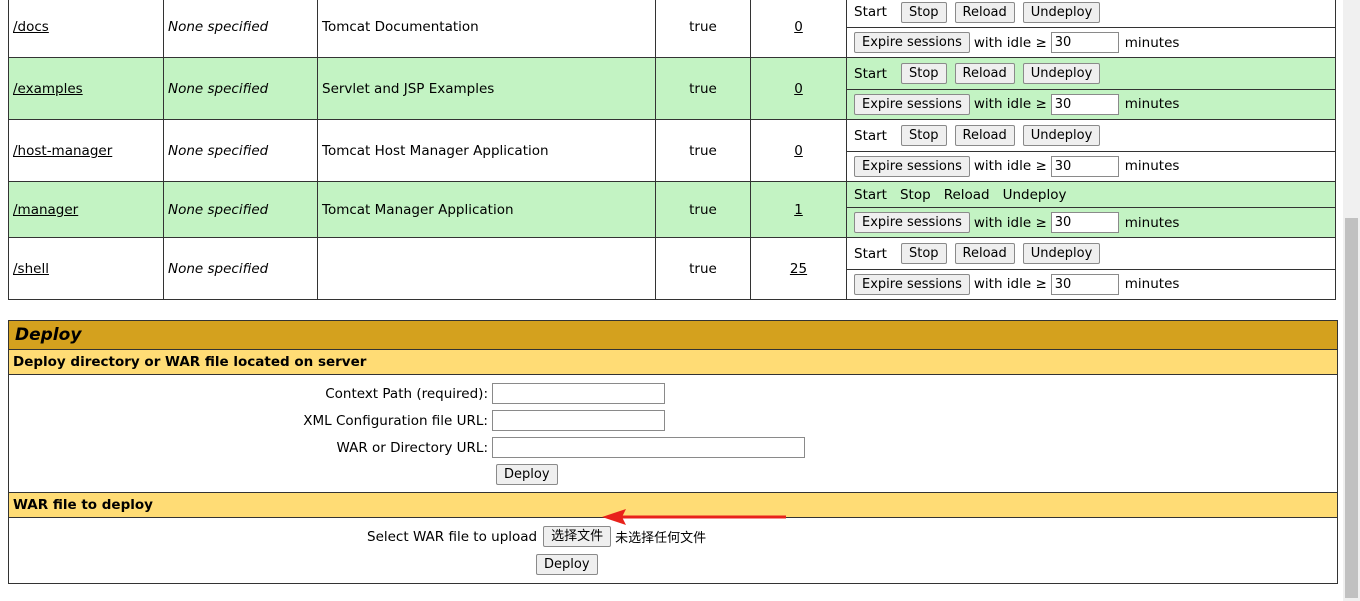 This screenshot has height=601, width=1360. Describe the element at coordinates (673, 335) in the screenshot. I see `deploy-title: Deploy` at that location.